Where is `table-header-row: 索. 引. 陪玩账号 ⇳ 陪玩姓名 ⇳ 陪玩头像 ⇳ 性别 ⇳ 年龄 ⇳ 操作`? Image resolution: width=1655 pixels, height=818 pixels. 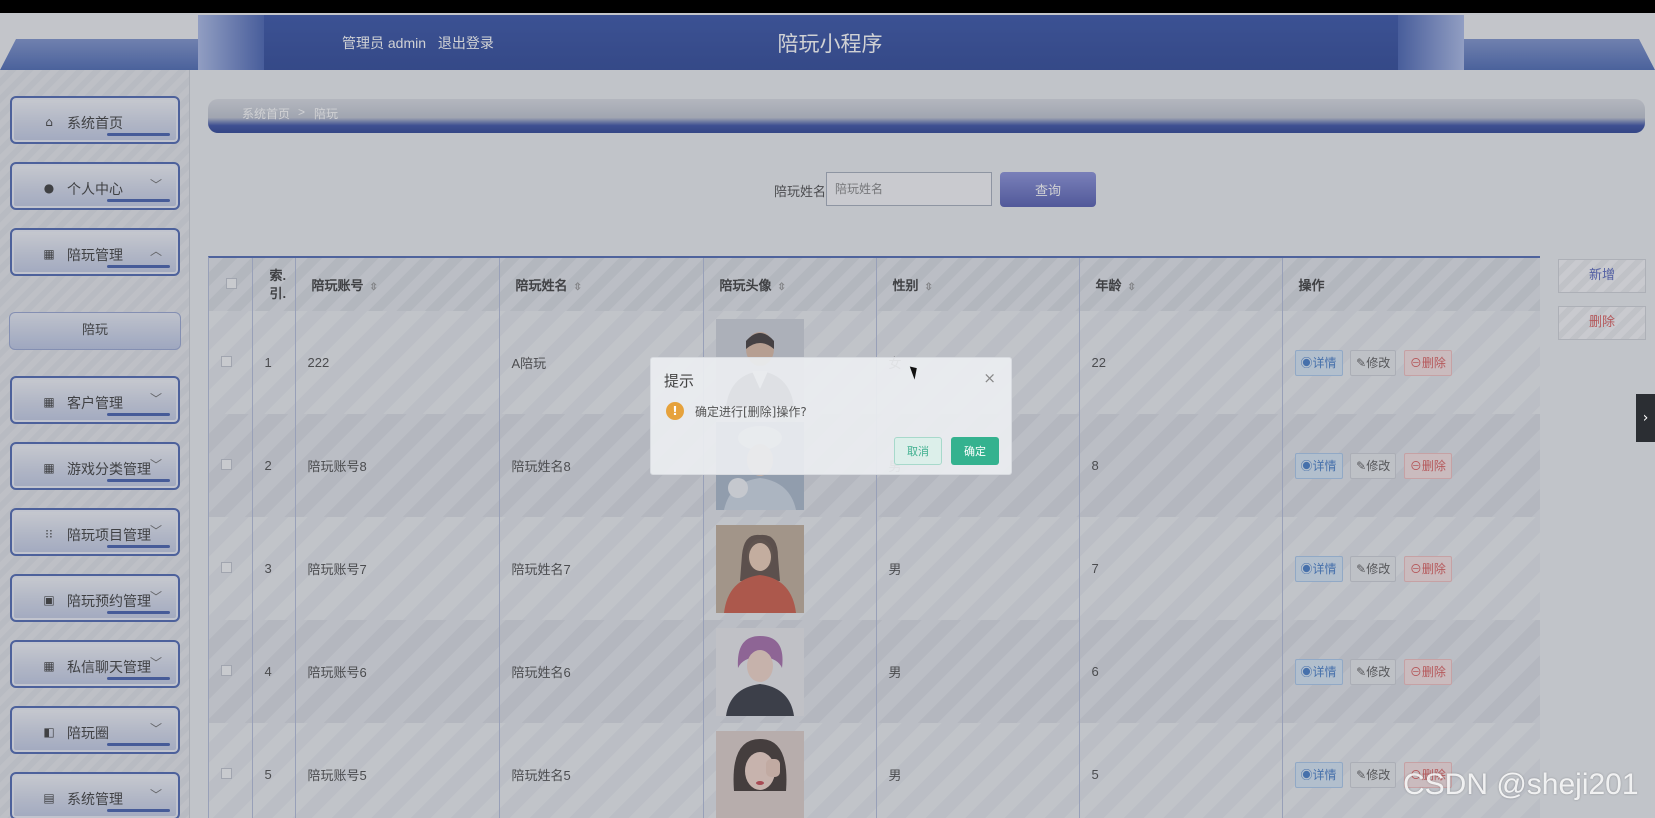 table-header-row: 索. 引. 陪玩账号 ⇳ 陪玩姓名 ⇳ 陪玩头像 ⇳ 性别 ⇳ 年龄 ⇳ 操作 is located at coordinates (874, 284).